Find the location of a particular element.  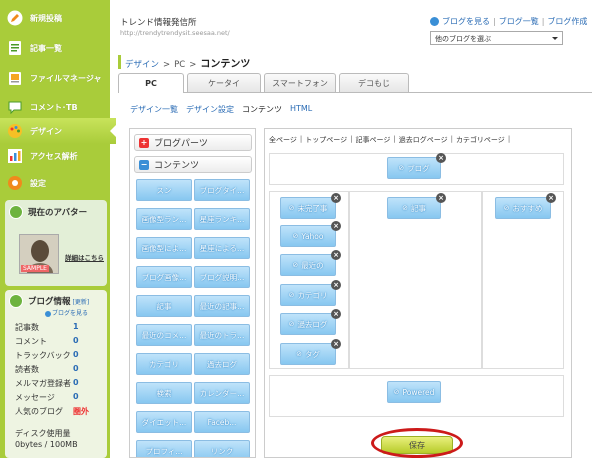

palette-icon is located at coordinates (15, 131).